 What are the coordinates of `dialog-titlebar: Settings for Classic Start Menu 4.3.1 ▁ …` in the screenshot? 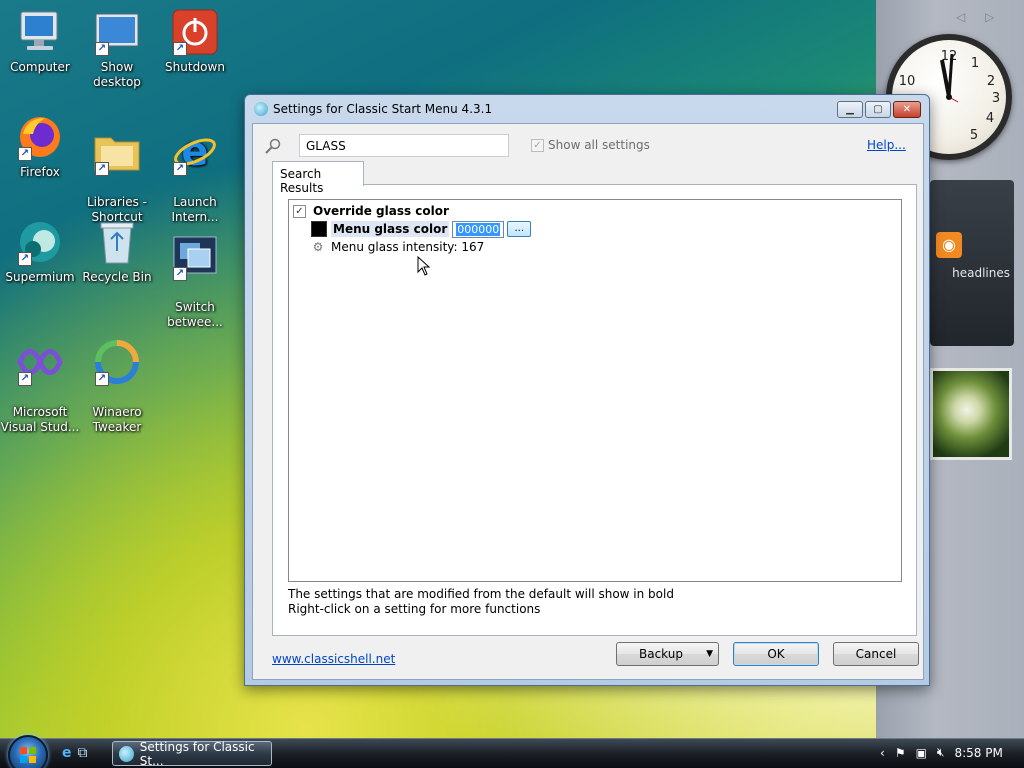 It's located at (587, 109).